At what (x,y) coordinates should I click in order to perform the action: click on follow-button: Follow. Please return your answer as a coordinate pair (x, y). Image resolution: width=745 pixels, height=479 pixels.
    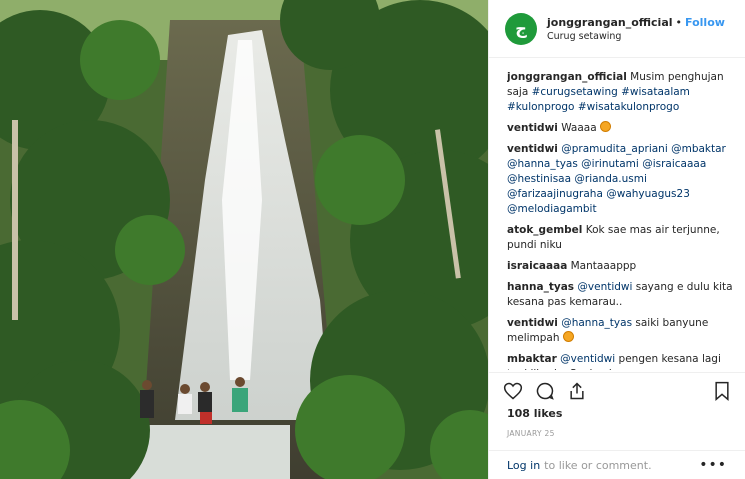
    Looking at the image, I should click on (705, 22).